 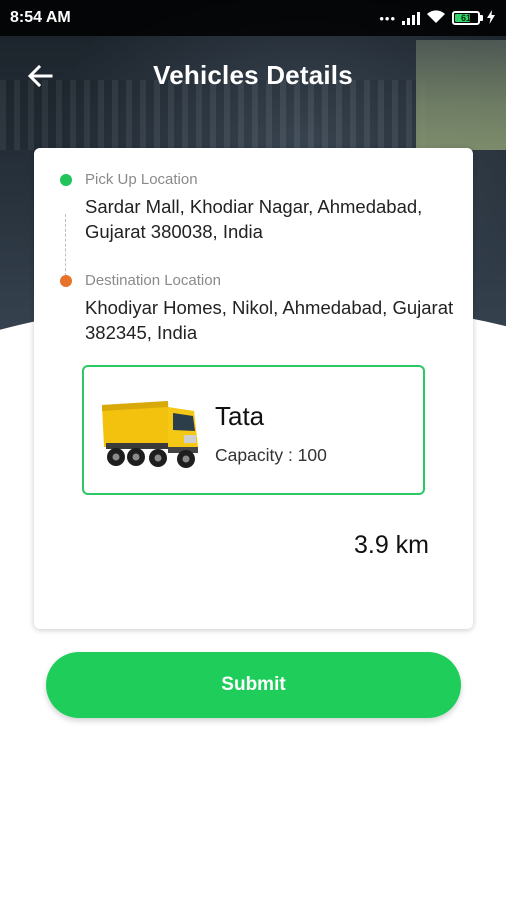 I want to click on vehicle-option-card: Tata Capacity : 100, so click(x=253, y=430).